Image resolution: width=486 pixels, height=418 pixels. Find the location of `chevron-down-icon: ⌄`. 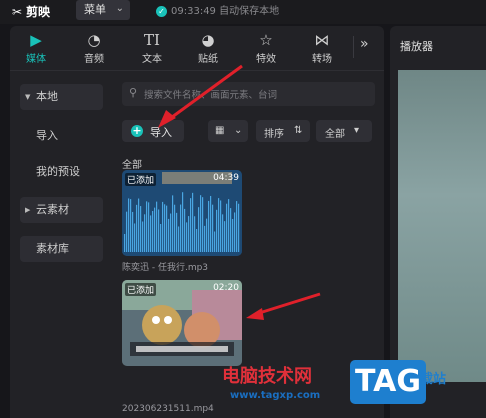

chevron-down-icon: ⌄ is located at coordinates (119, 8).